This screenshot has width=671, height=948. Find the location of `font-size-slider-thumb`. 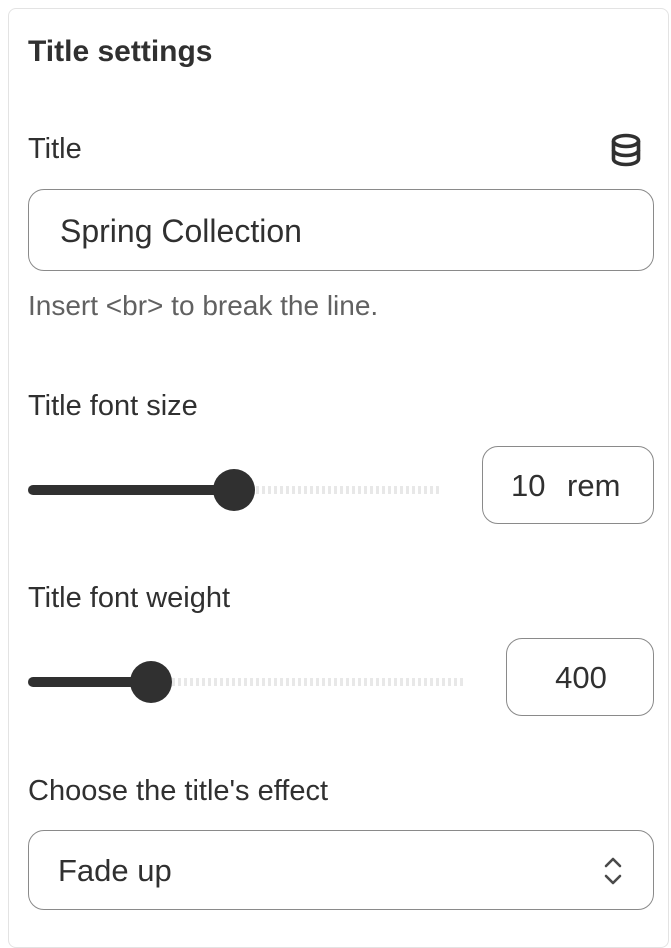

font-size-slider-thumb is located at coordinates (234, 490).